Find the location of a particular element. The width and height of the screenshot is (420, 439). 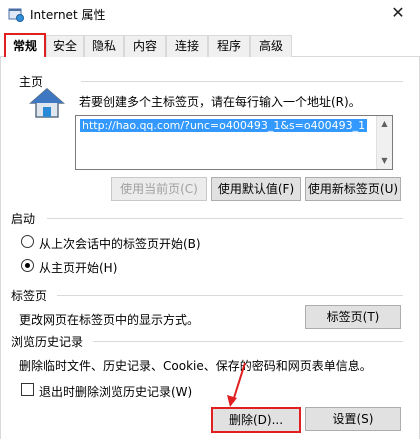

startup-section-label: 启动 is located at coordinates (23, 219).